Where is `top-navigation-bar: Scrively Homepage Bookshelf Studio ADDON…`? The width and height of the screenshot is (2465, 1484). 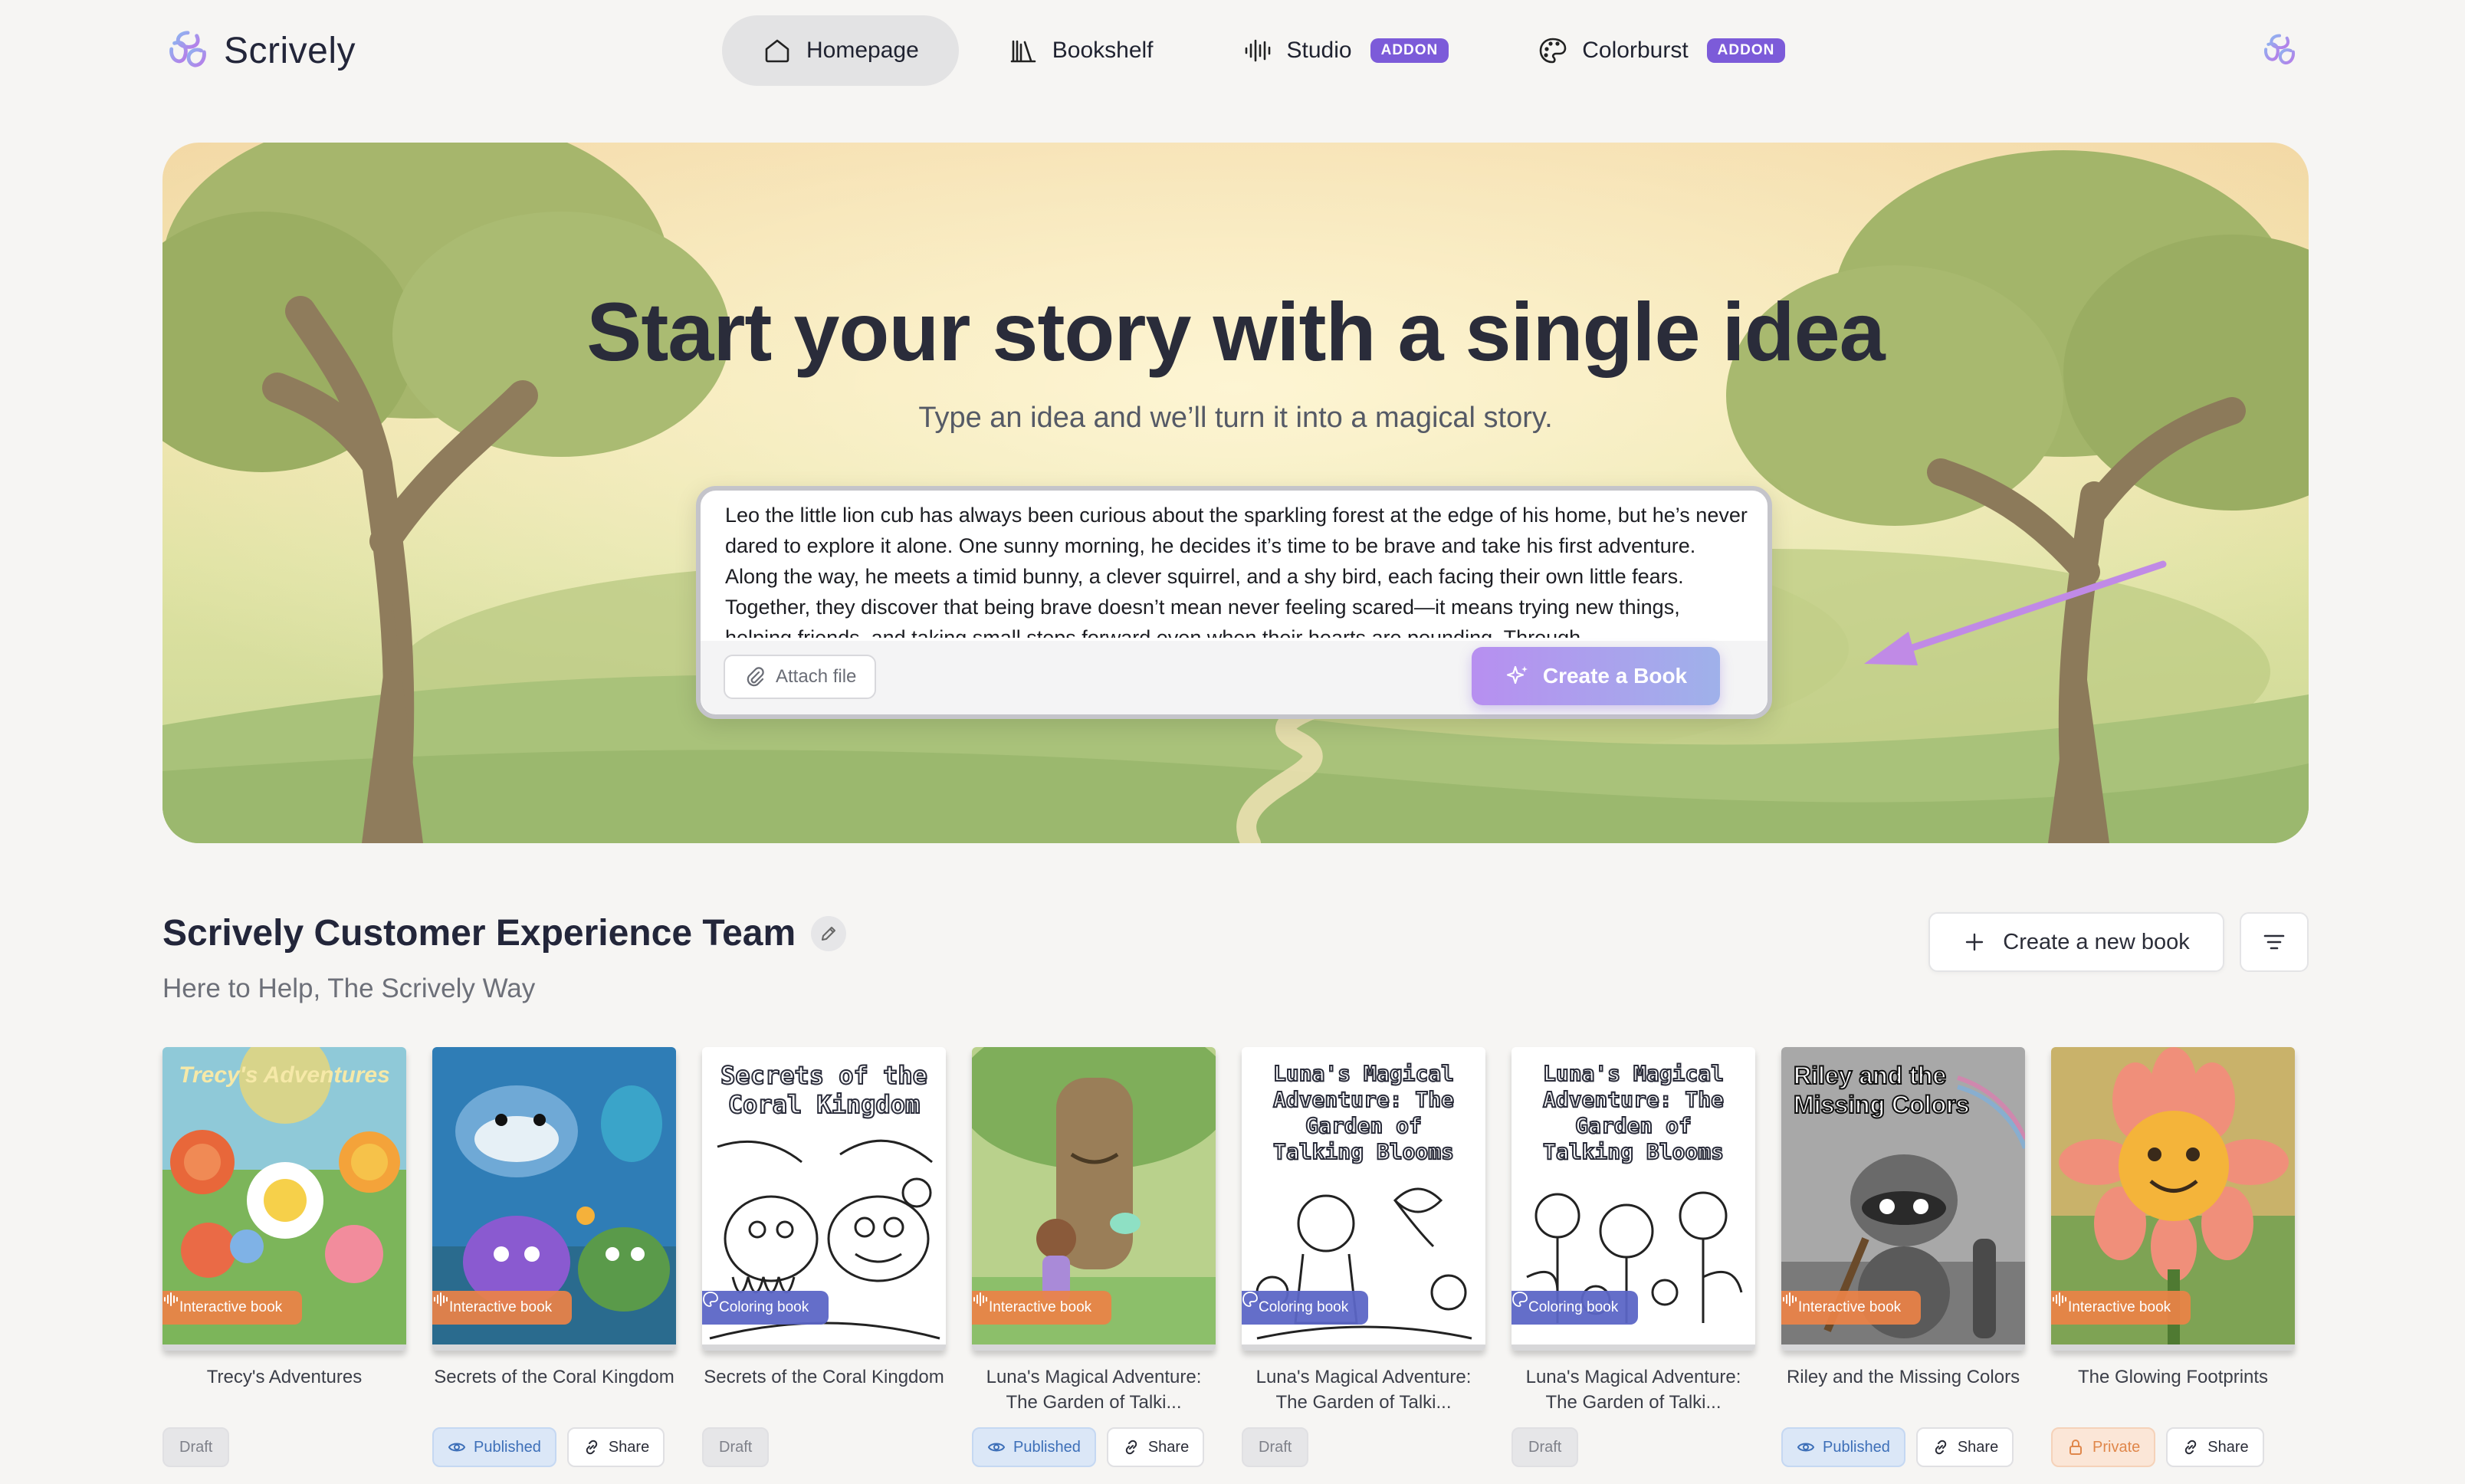
top-navigation-bar: Scrively Homepage Bookshelf Studio ADDON… is located at coordinates (1232, 50).